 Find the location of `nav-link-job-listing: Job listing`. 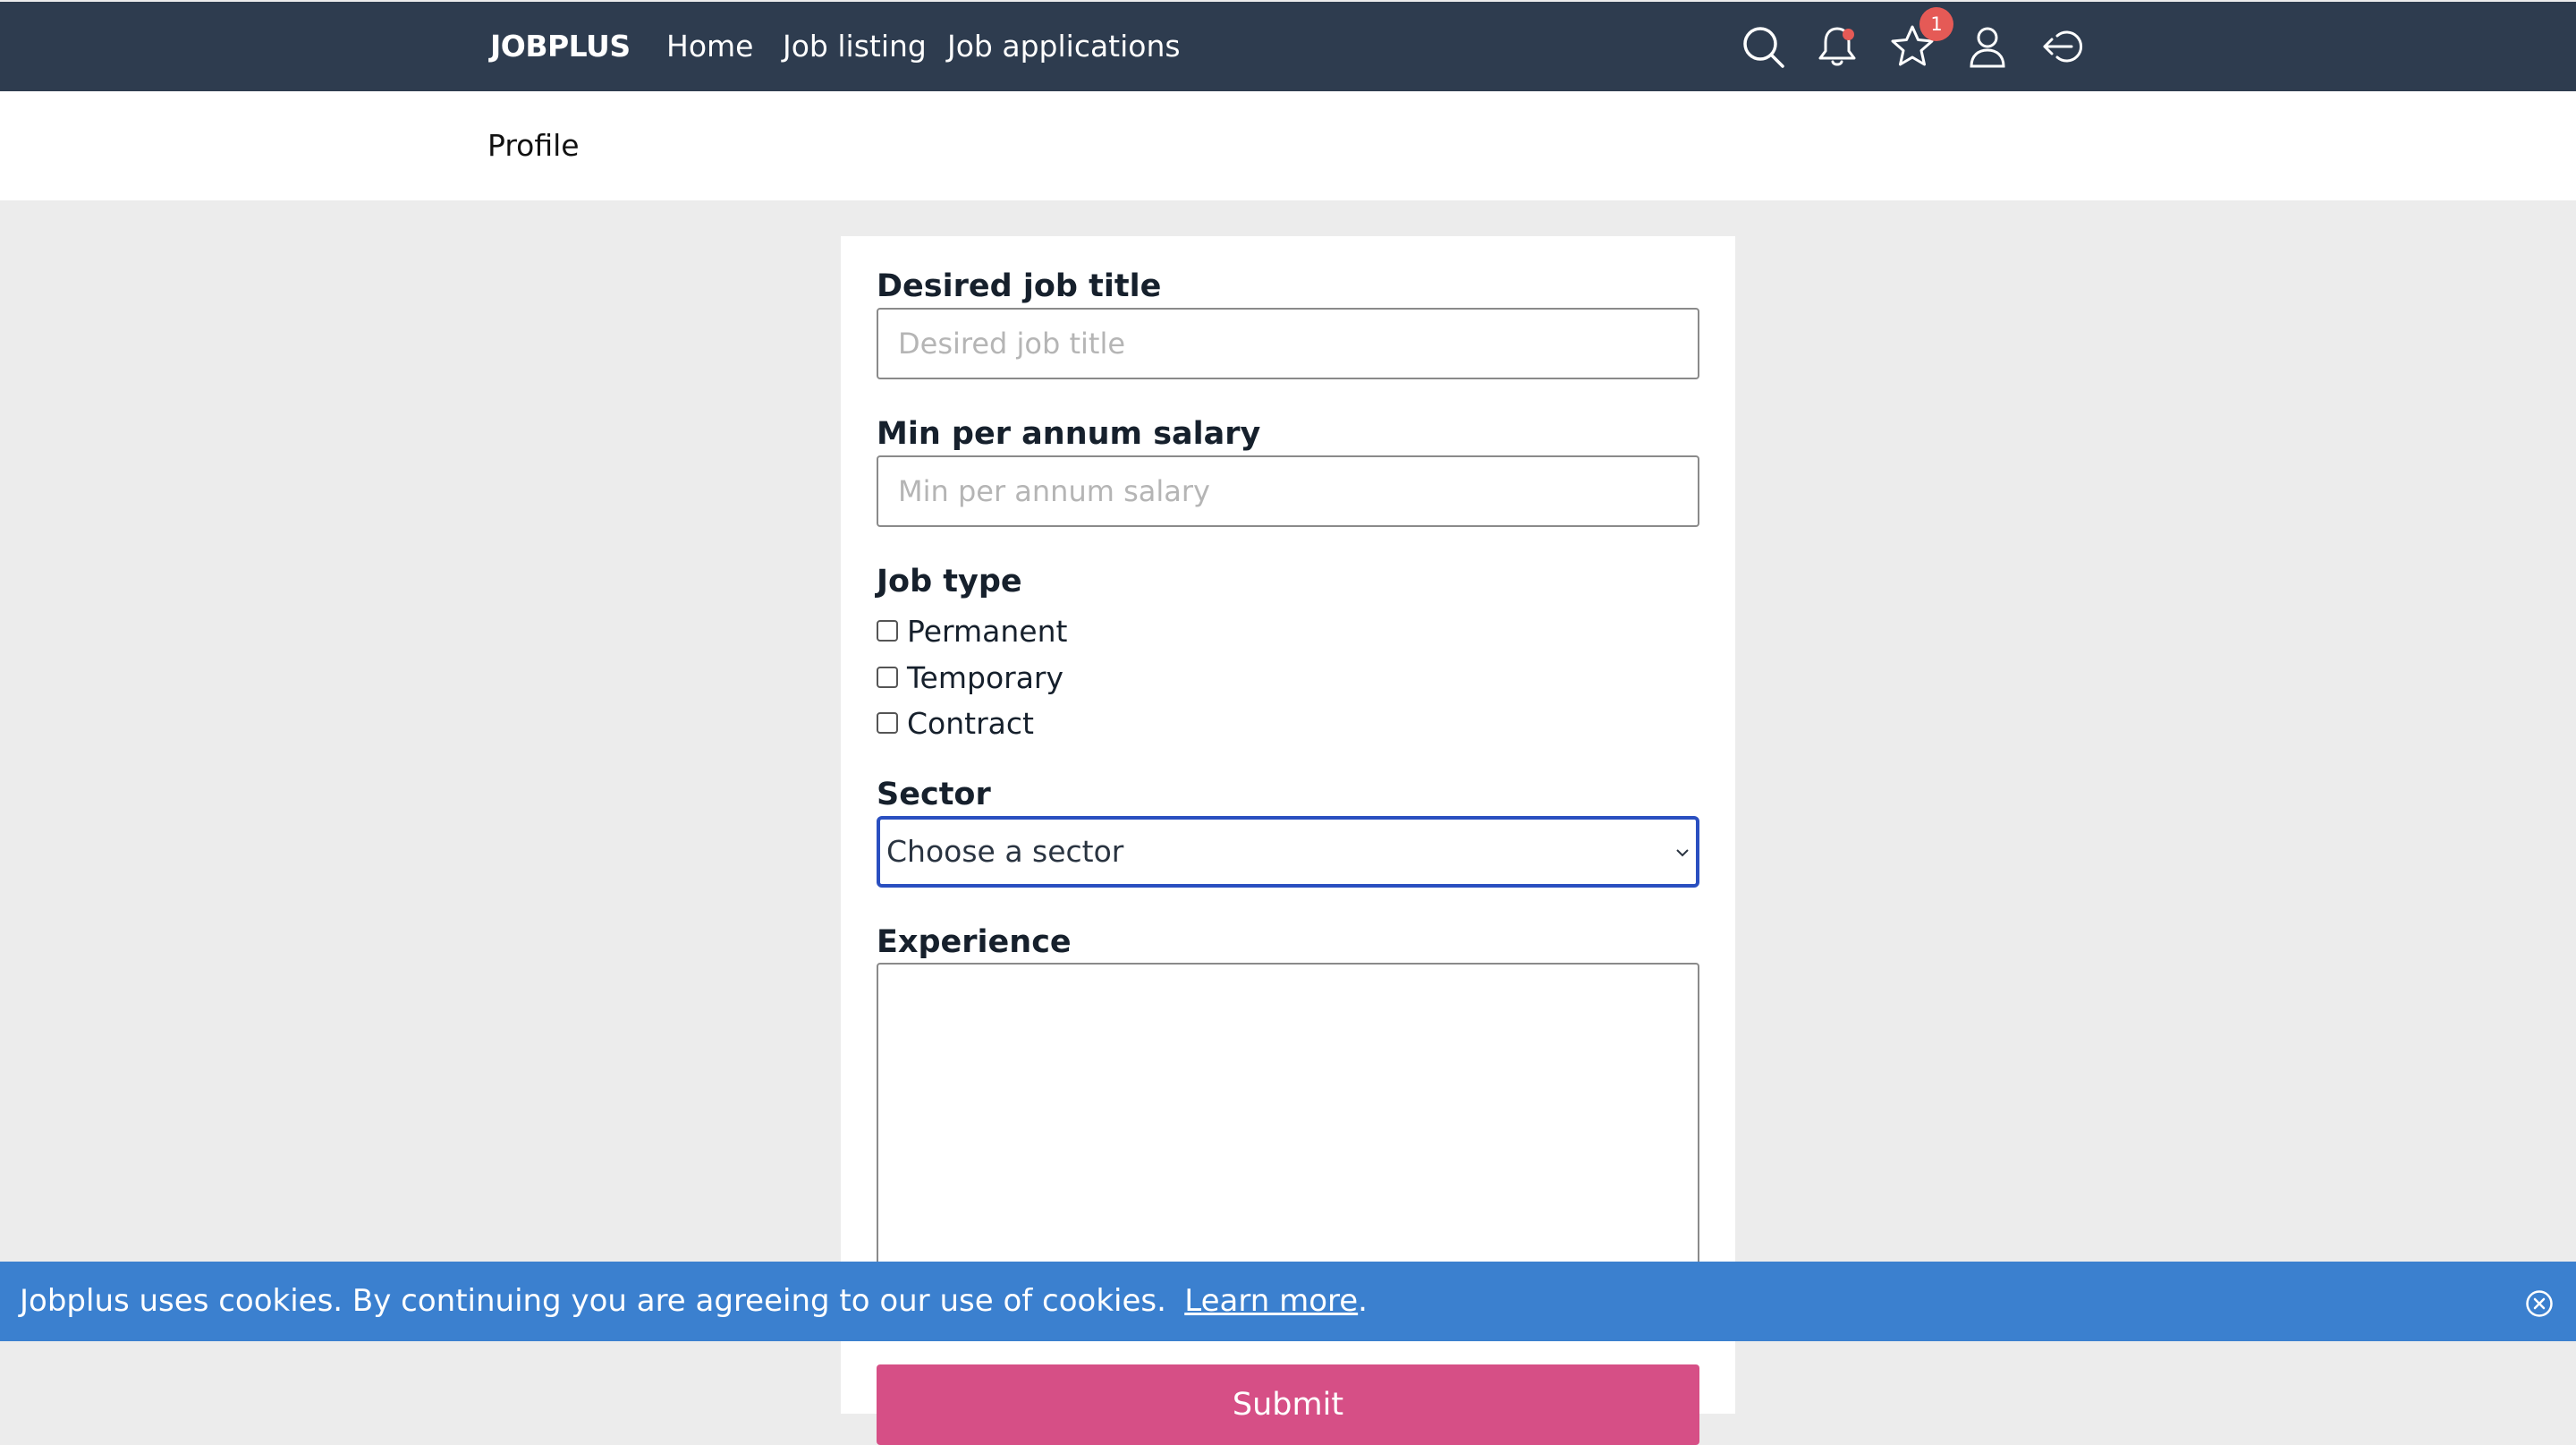

nav-link-job-listing: Job listing is located at coordinates (855, 46).